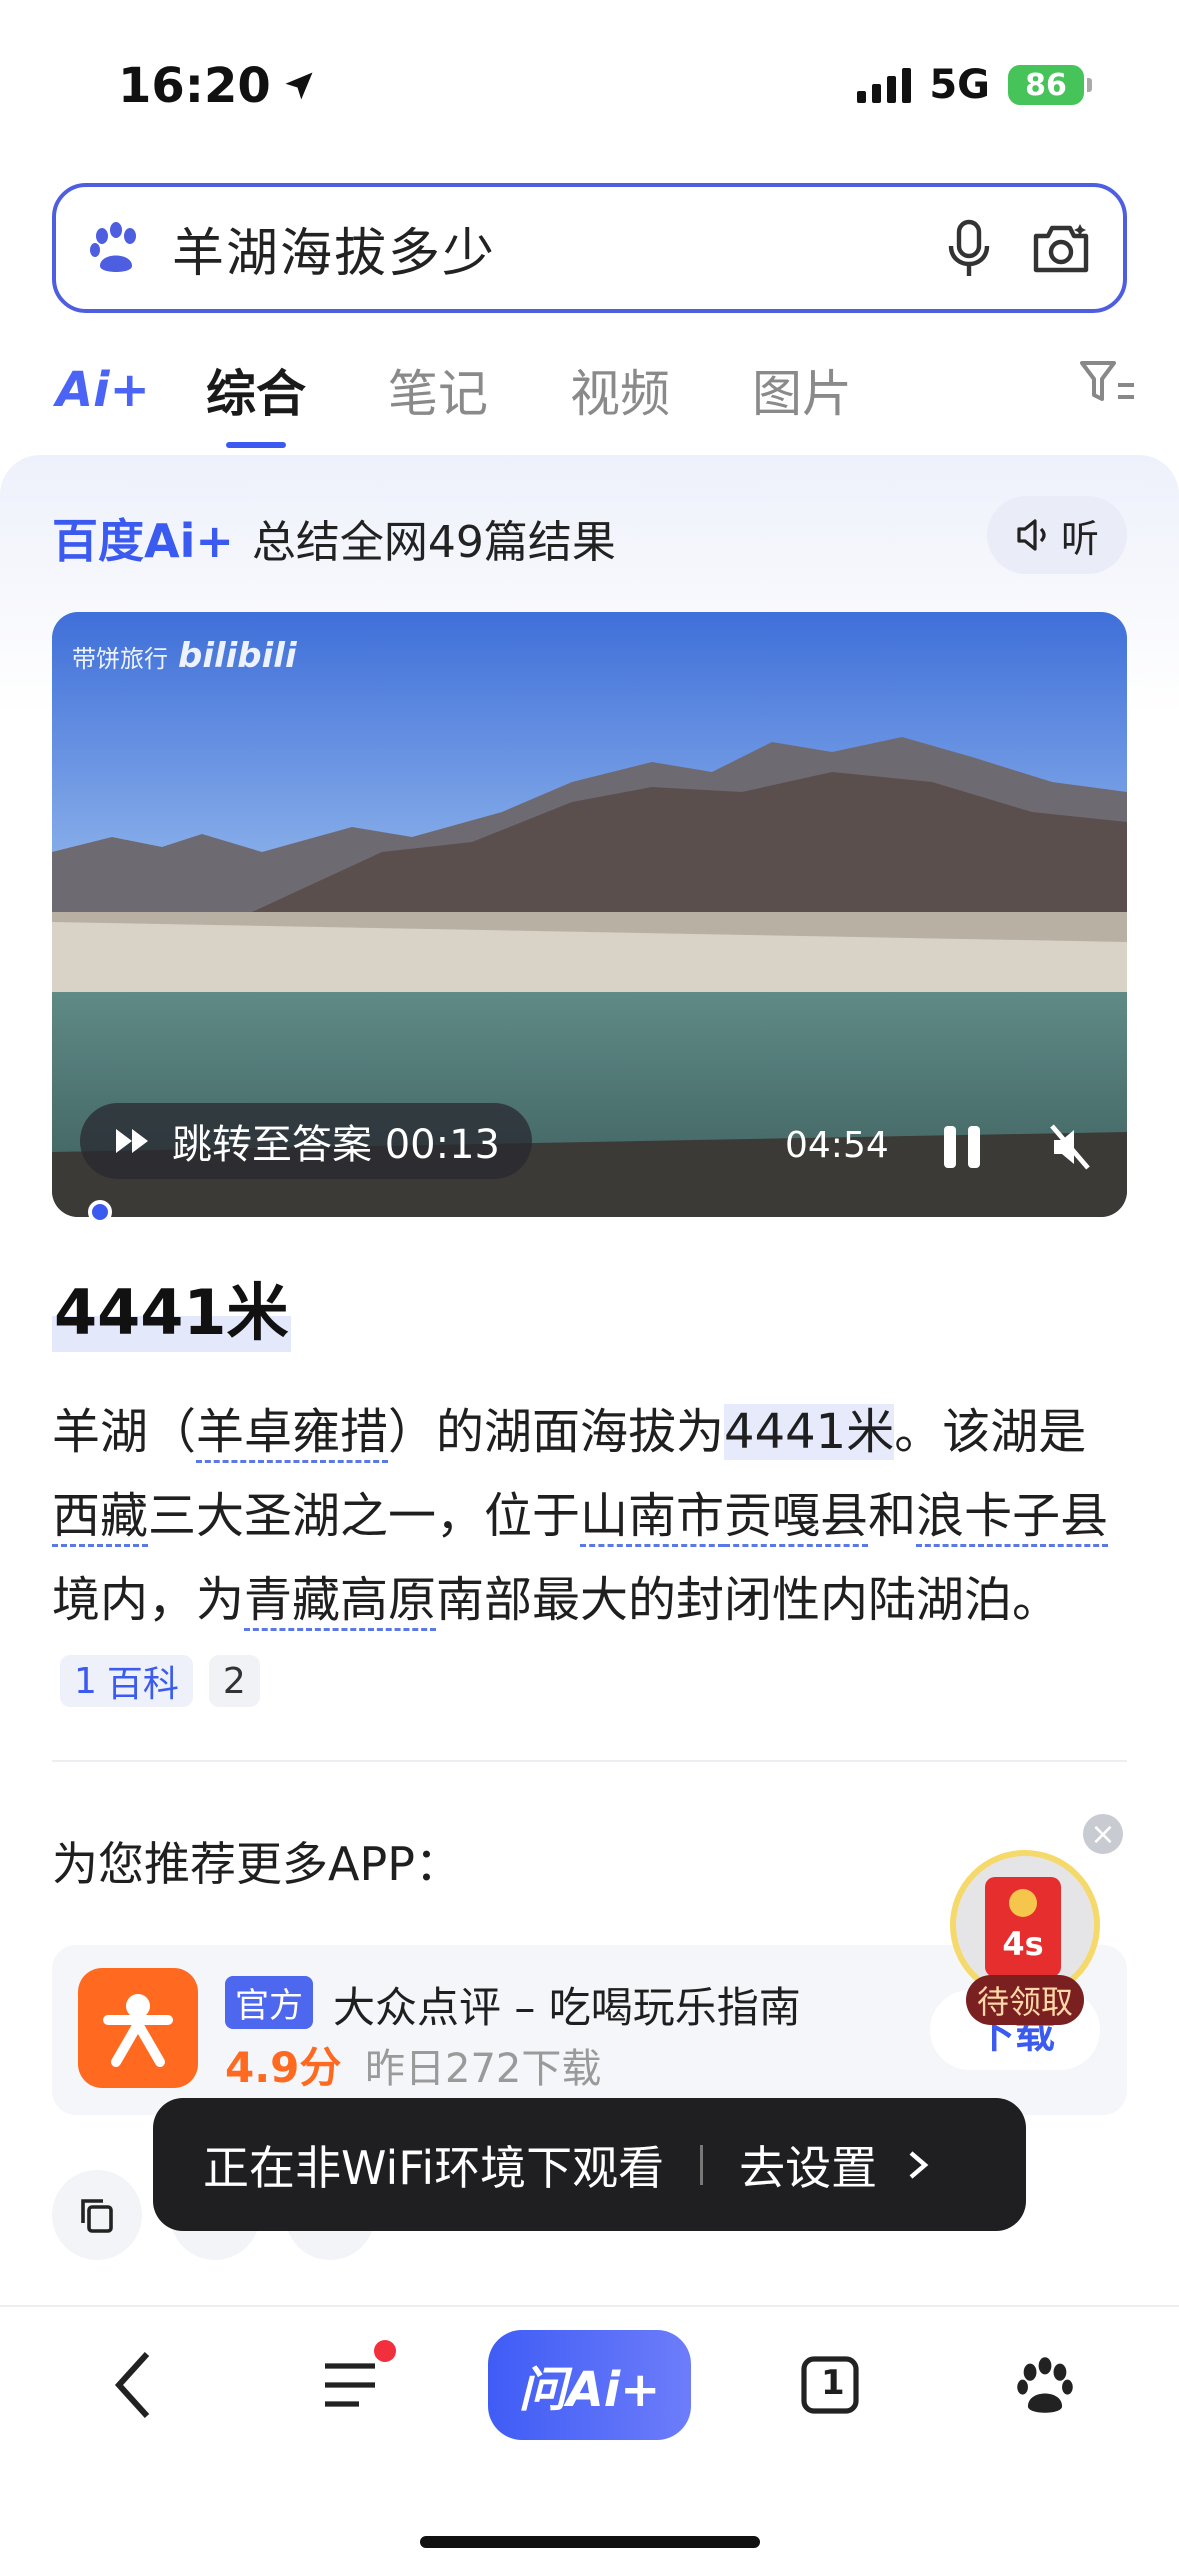  Describe the element at coordinates (1107, 382) in the screenshot. I see `filter-icon` at that location.